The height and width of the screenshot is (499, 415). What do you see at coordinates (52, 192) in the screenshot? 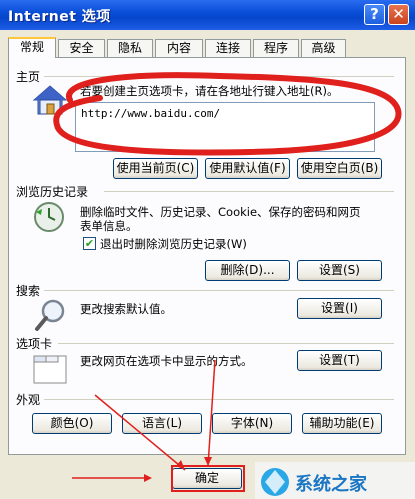
I see `history-group-title: 浏览历史记录` at bounding box center [52, 192].